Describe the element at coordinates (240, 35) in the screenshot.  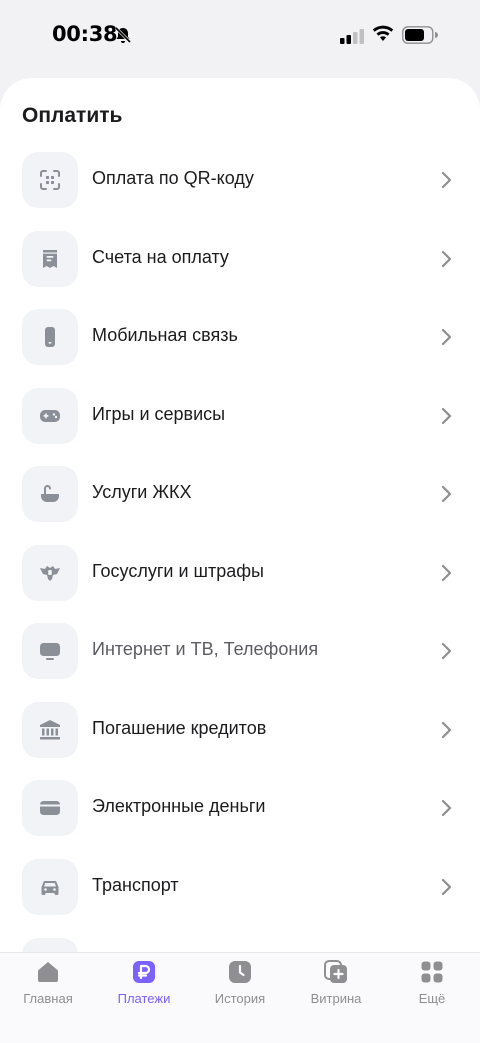
I see `status-bar: 00:38` at that location.